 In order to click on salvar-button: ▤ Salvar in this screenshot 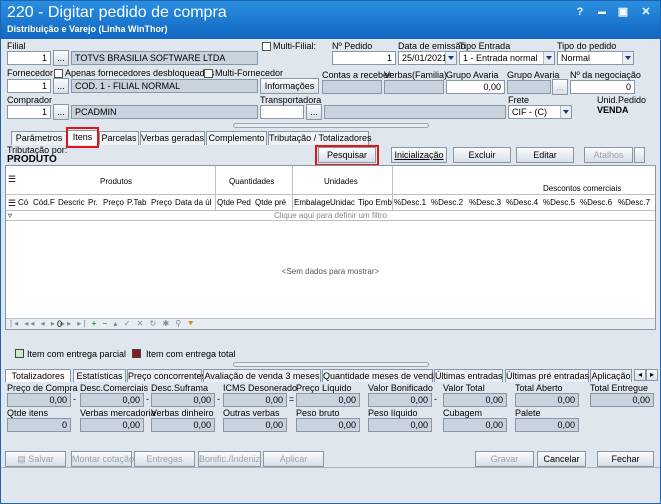, I will do `click(35, 459)`.